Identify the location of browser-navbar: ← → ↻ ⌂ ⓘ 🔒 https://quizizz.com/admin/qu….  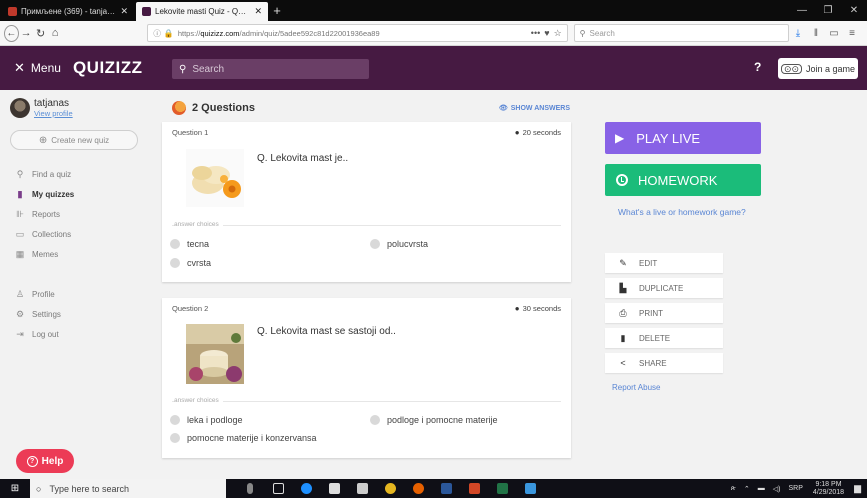
(433, 33).